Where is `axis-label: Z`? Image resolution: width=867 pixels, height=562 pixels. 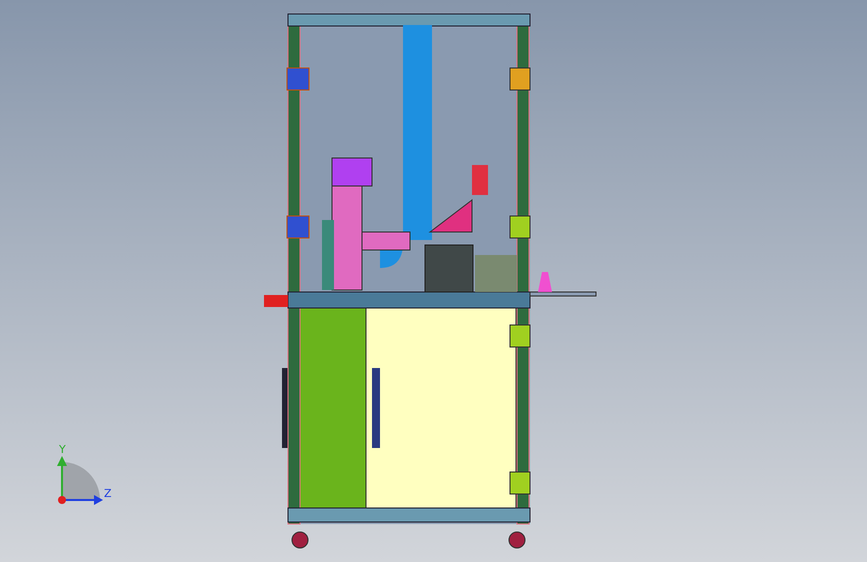
axis-label: Z is located at coordinates (108, 493).